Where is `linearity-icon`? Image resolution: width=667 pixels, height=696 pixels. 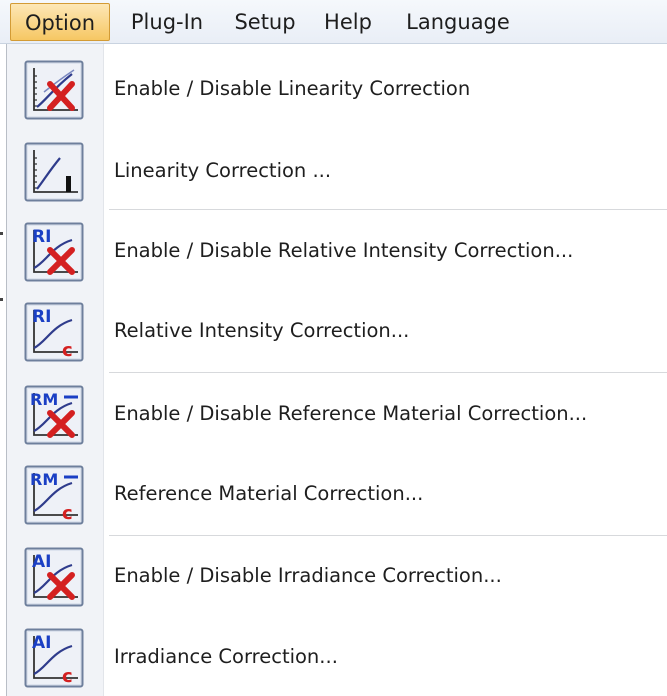 linearity-icon is located at coordinates (54, 172).